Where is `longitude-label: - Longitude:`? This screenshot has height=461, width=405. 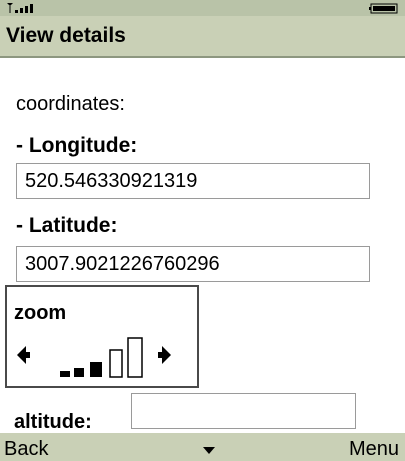 longitude-label: - Longitude: is located at coordinates (77, 145).